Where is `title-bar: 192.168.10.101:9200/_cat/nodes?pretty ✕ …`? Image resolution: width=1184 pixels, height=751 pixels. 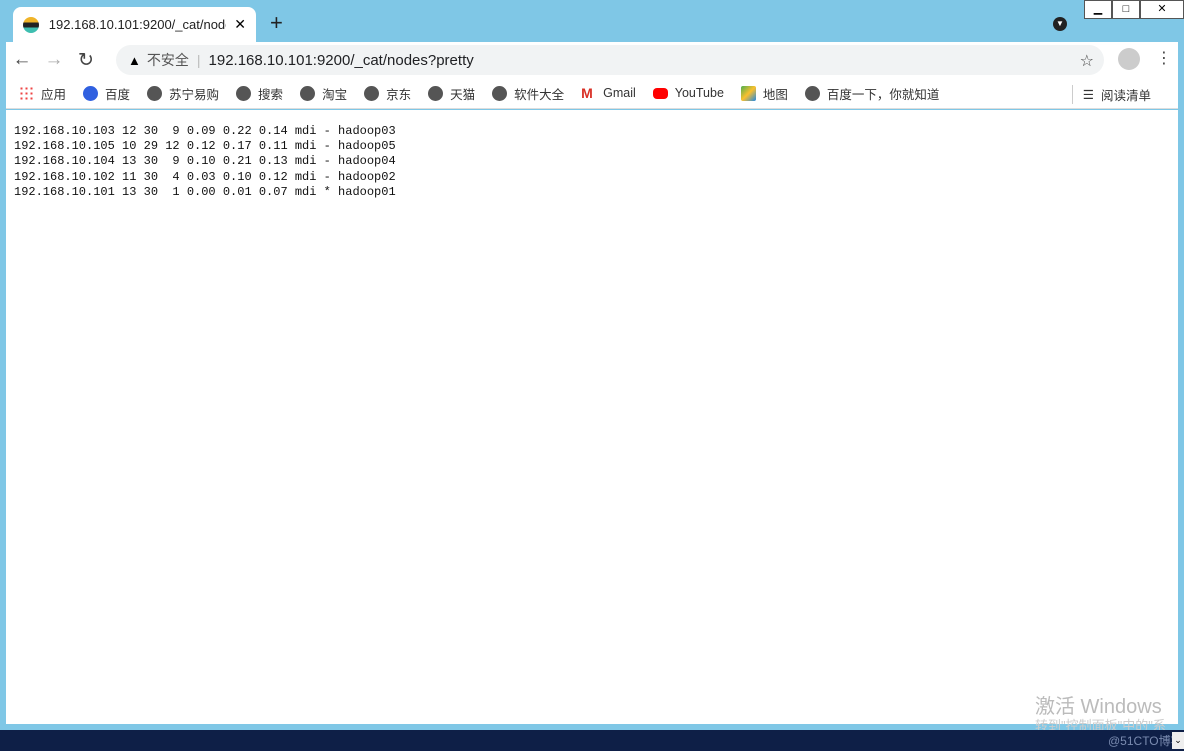
title-bar: 192.168.10.101:9200/_cat/nodes?pretty ✕ … is located at coordinates (592, 21).